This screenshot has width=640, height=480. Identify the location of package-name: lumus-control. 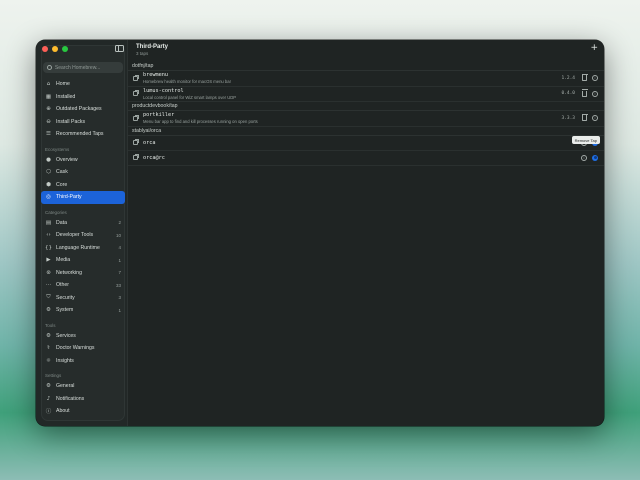
(163, 90).